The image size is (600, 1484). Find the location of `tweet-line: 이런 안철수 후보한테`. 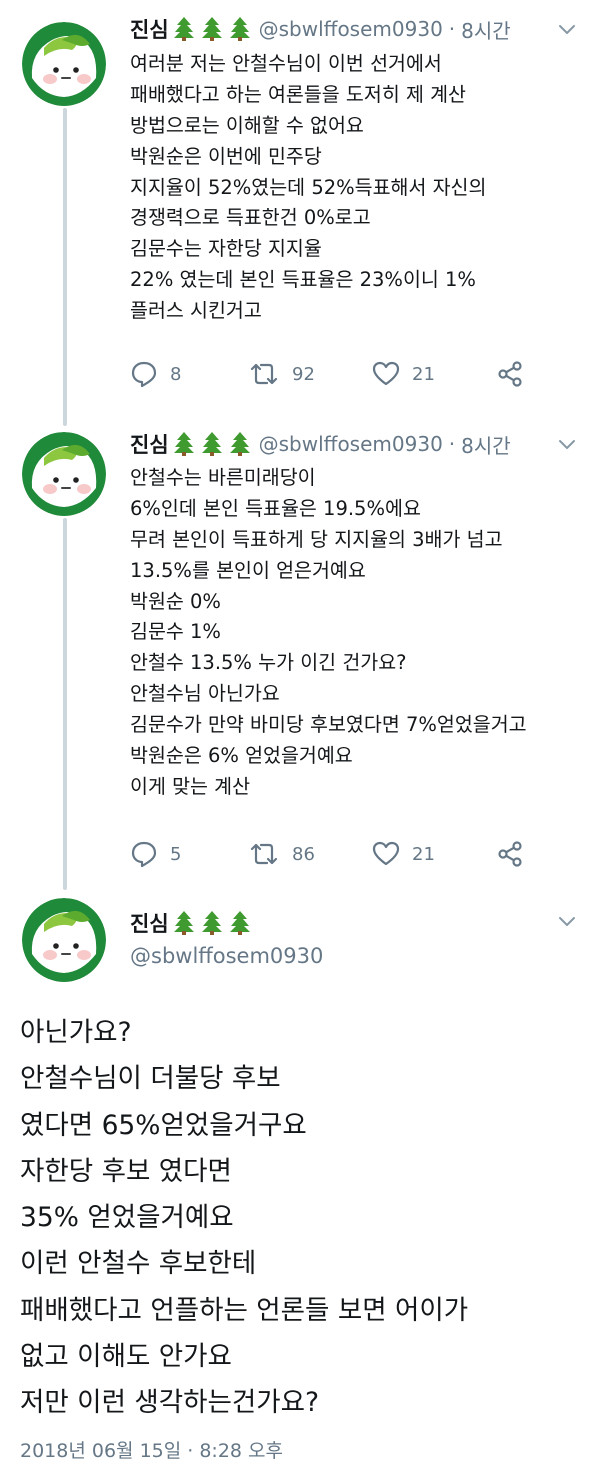

tweet-line: 이런 안철수 후보한테 is located at coordinates (138, 1264).